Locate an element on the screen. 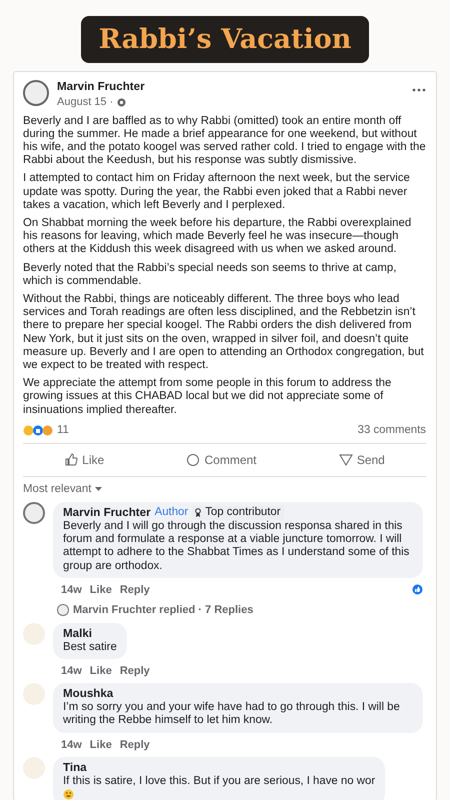 This screenshot has height=800, width=450. post-paragraph: We appreciate the attempt from some people in this forum to address the growing issues at this CHABAD local but we did not appreciate some of insinuations implied thereafter. is located at coordinates (207, 397).